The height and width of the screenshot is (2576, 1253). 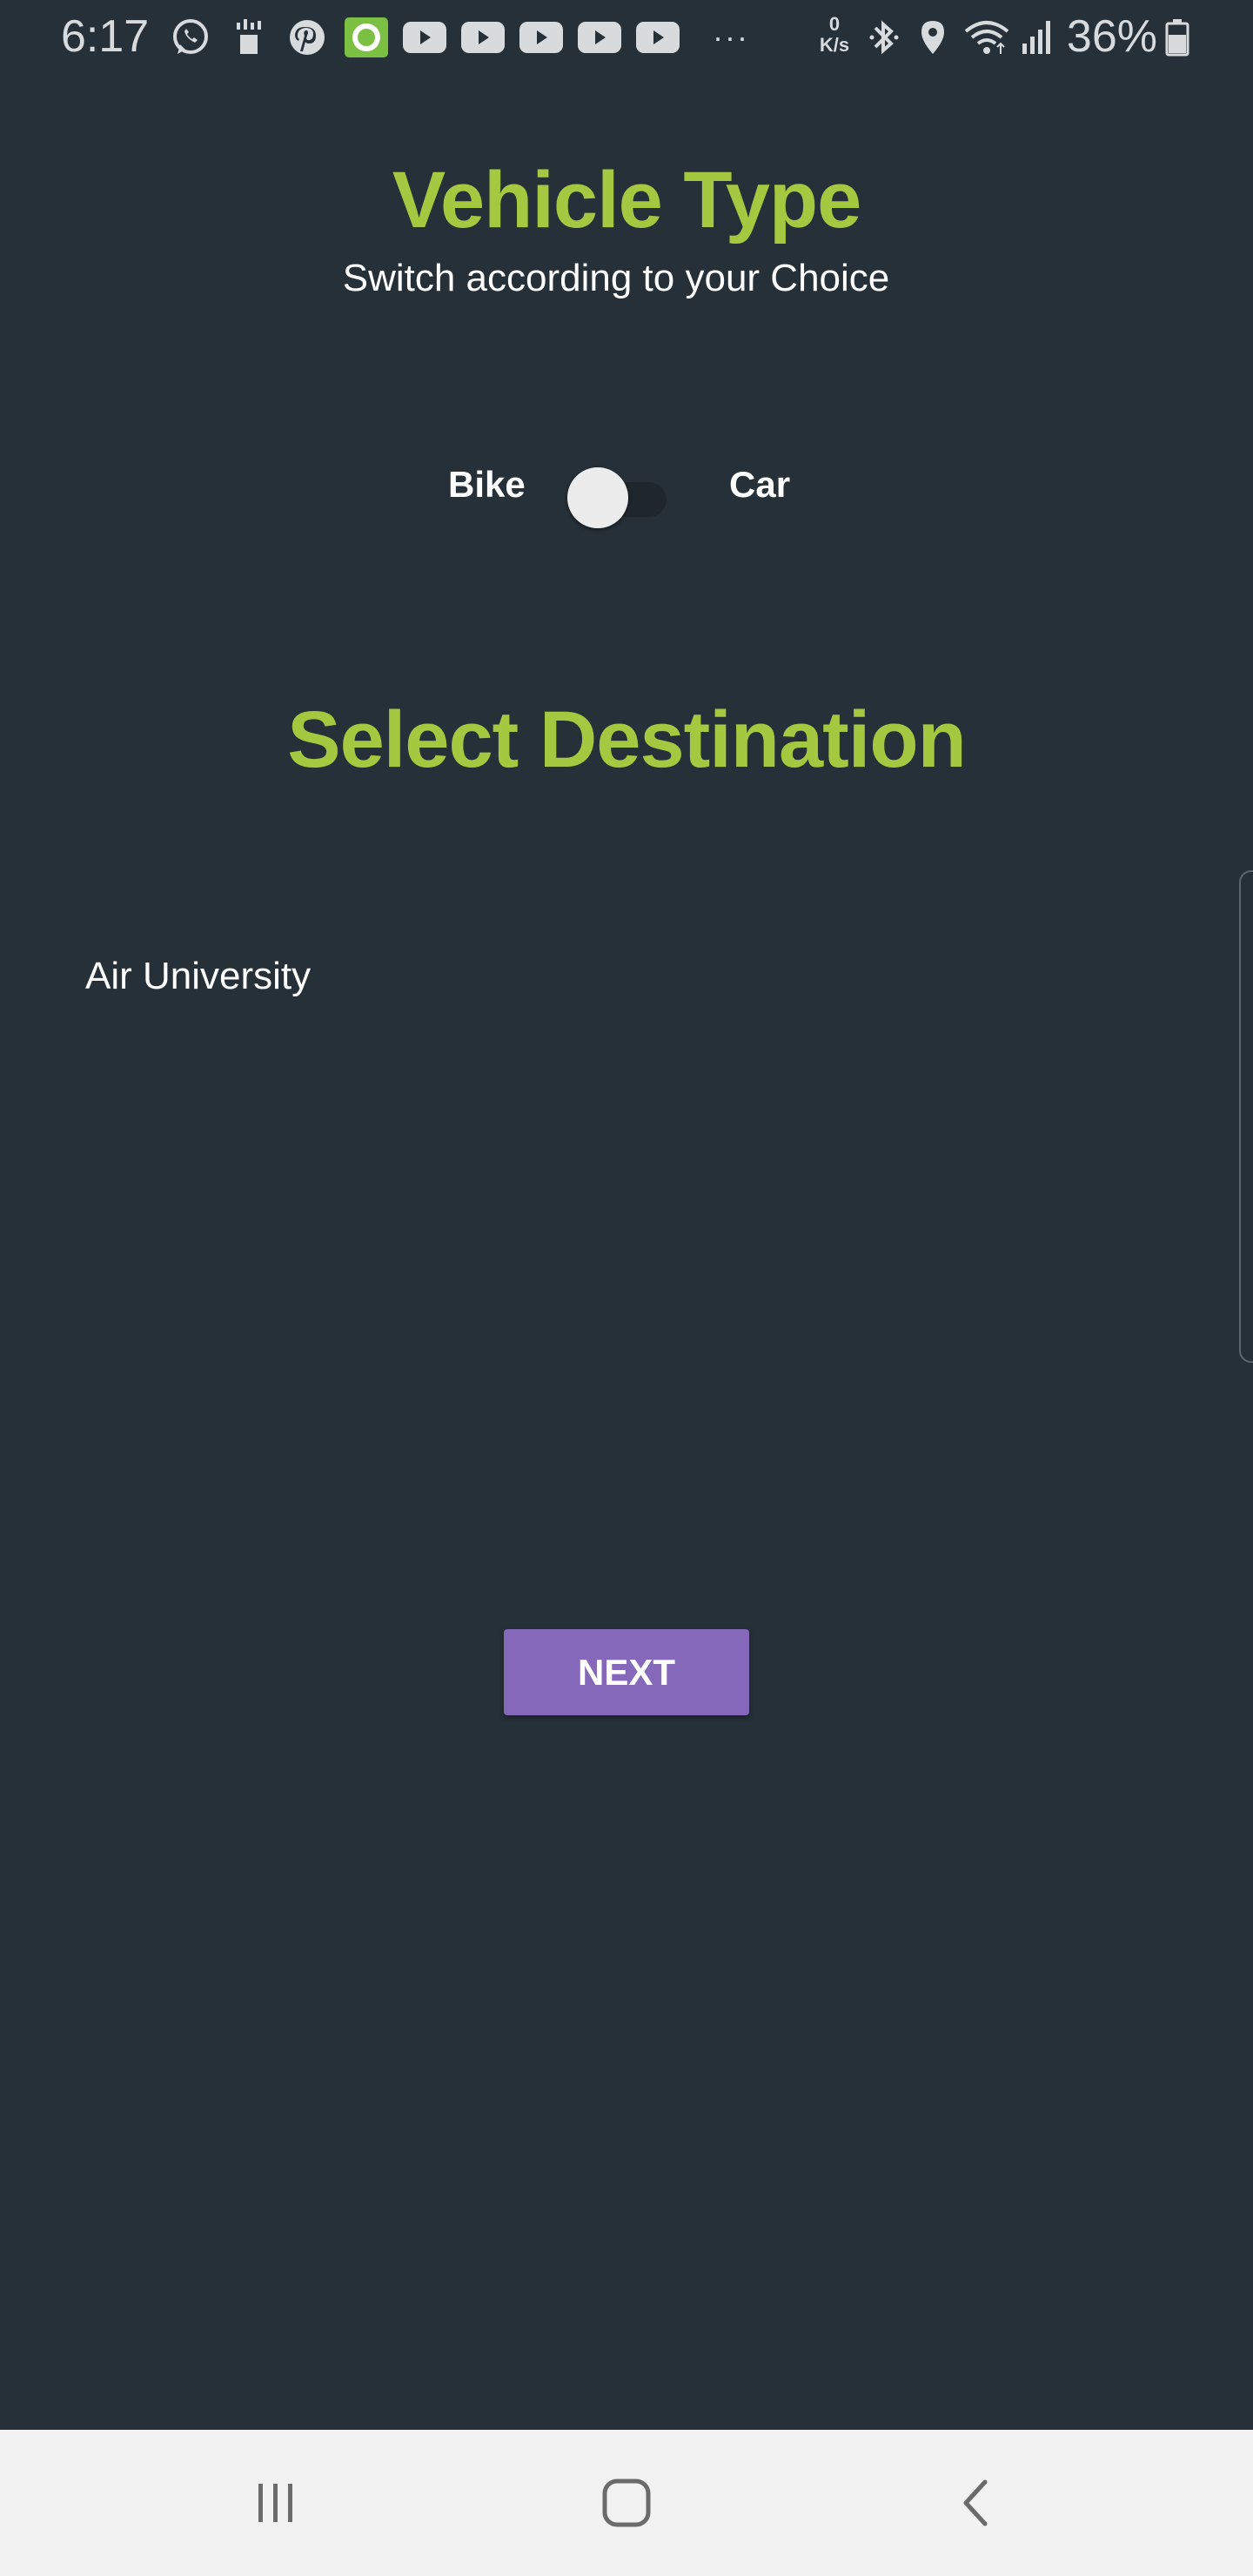 I want to click on car-label: Car, so click(x=760, y=484).